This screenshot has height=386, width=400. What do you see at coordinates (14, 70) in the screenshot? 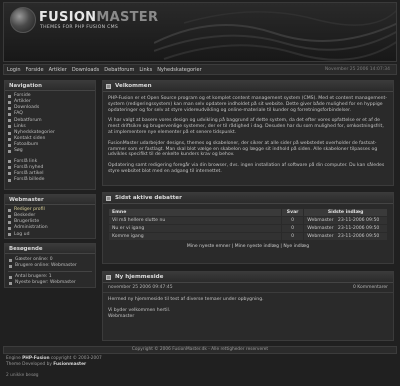
I see `nav-login: Login` at bounding box center [14, 70].